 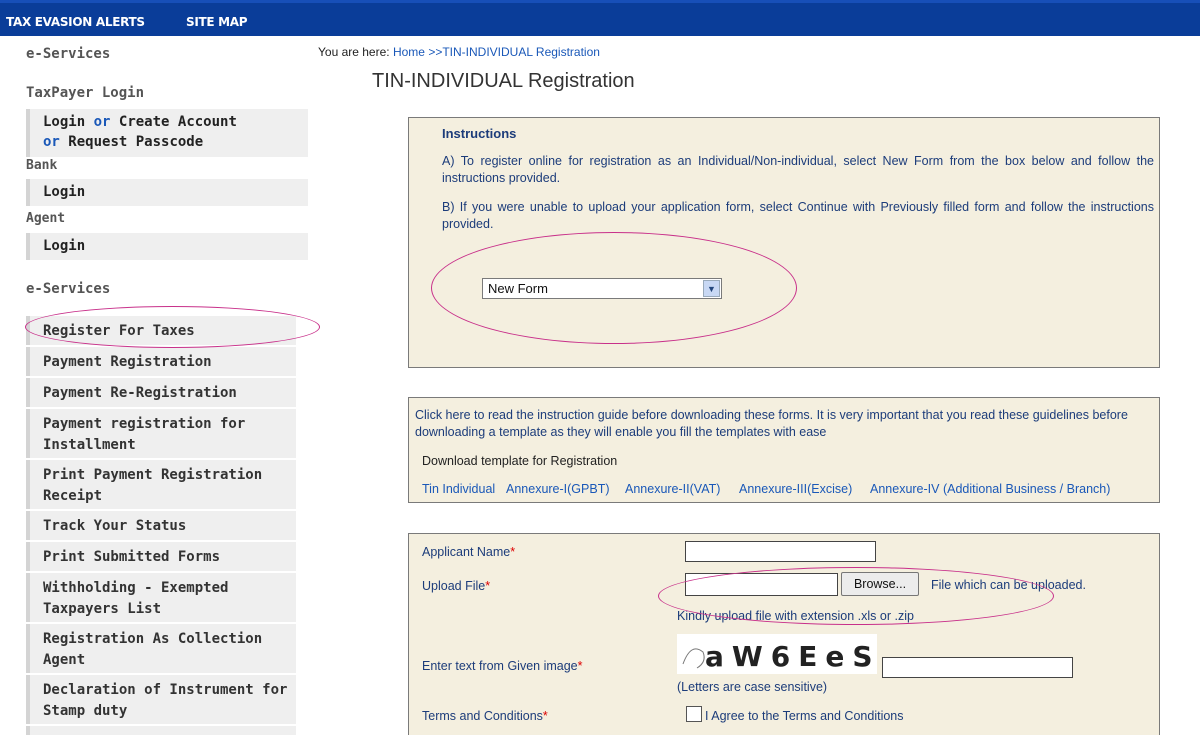 I want to click on sidebar-item-label: Withholding - Exempted, so click(x=136, y=588).